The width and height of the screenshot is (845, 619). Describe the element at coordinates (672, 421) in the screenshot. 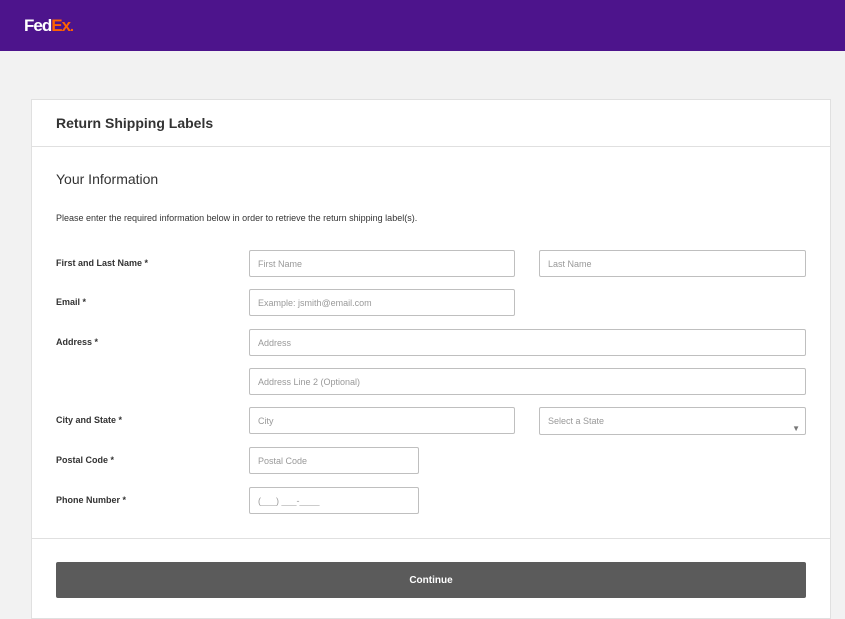

I see `state-select: Select a State ▼` at that location.